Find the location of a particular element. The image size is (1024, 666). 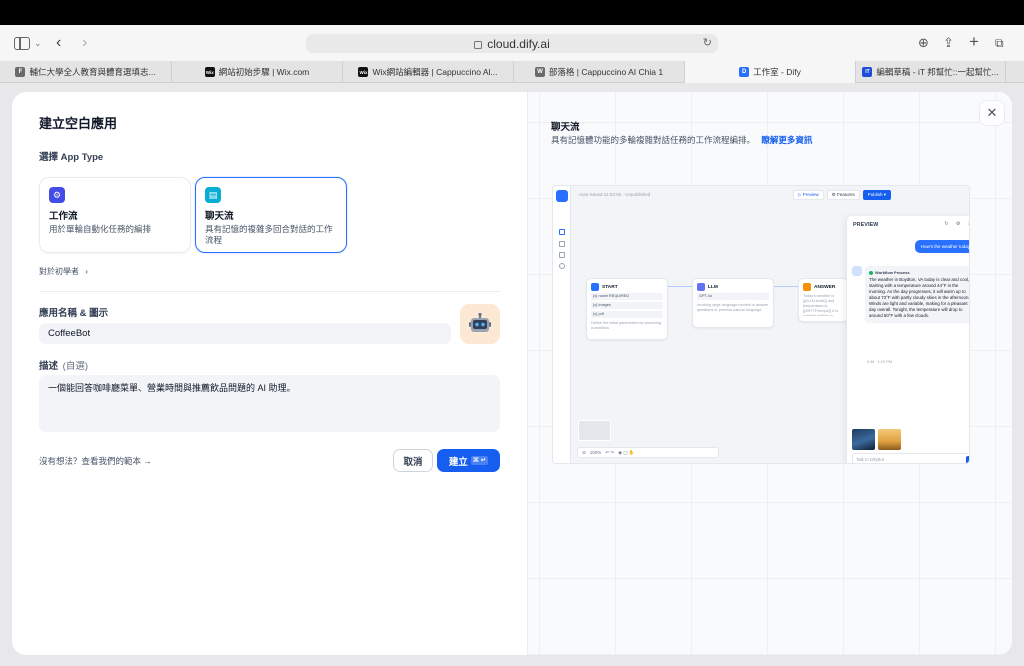

beginner-link: 對於初學者 › is located at coordinates (63, 271).